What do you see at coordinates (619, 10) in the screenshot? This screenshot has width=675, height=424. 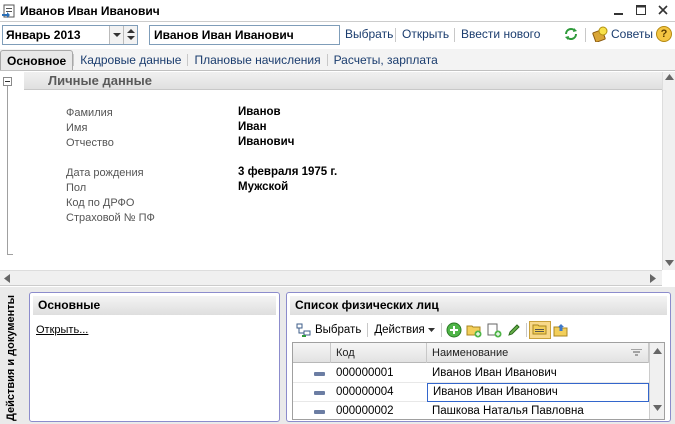 I see `minimize-button` at bounding box center [619, 10].